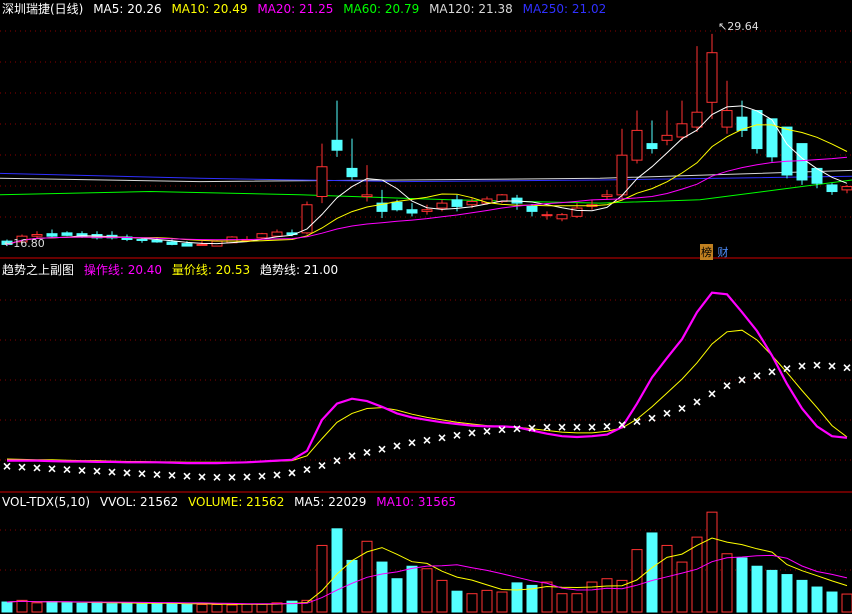  What do you see at coordinates (42, 9) in the screenshot?
I see `stock-title: 深圳瑞捷(日线)` at bounding box center [42, 9].